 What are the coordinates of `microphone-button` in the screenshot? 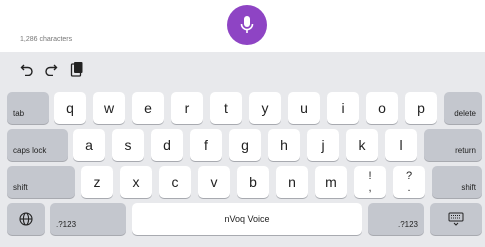 It's located at (247, 25).